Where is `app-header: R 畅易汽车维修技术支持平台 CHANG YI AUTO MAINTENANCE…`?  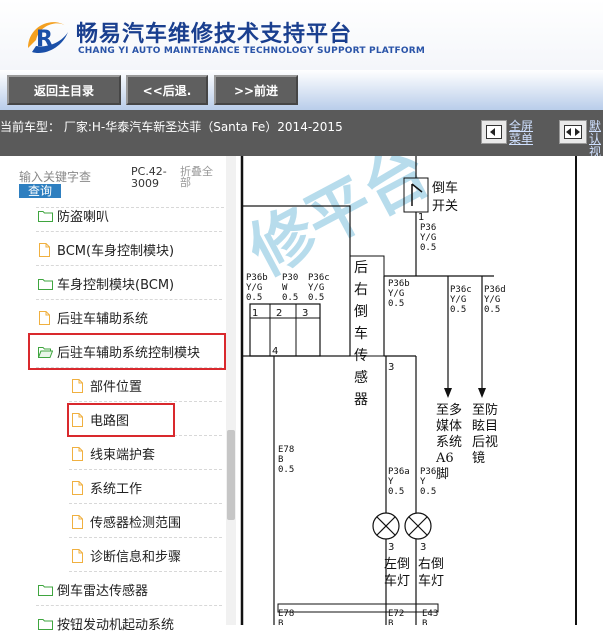 app-header: R 畅易汽车维修技术支持平台 CHANG YI AUTO MAINTENANCE… is located at coordinates (301, 35).